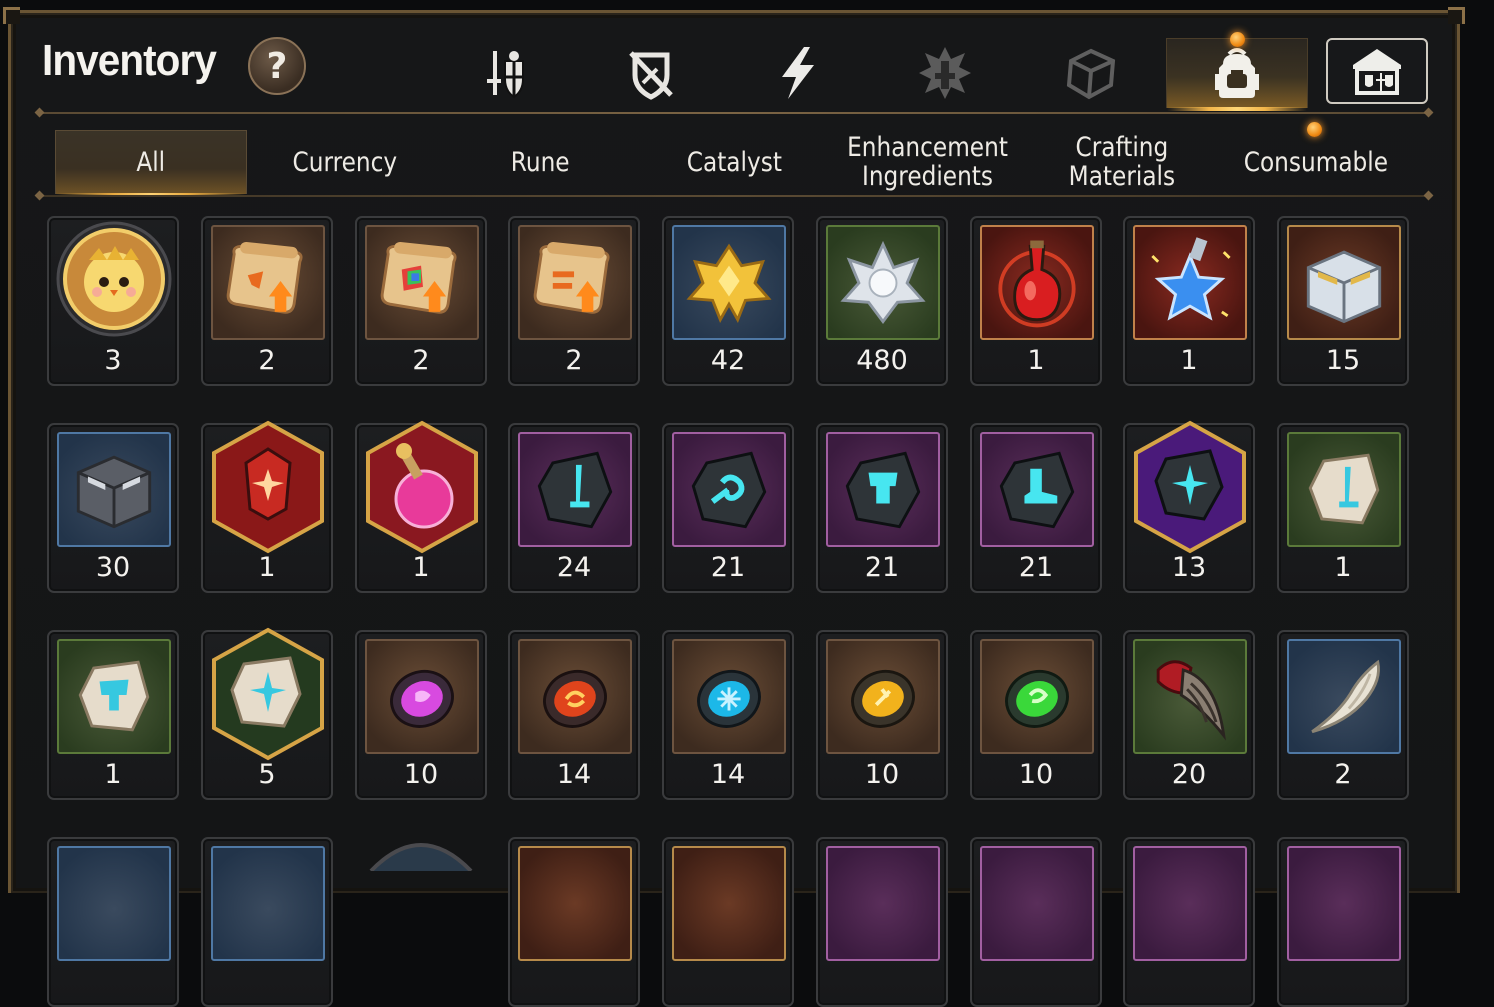 The width and height of the screenshot is (1494, 1007). What do you see at coordinates (418, 277) in the screenshot?
I see `rainbow-scroll-upgrade-icon` at bounding box center [418, 277].